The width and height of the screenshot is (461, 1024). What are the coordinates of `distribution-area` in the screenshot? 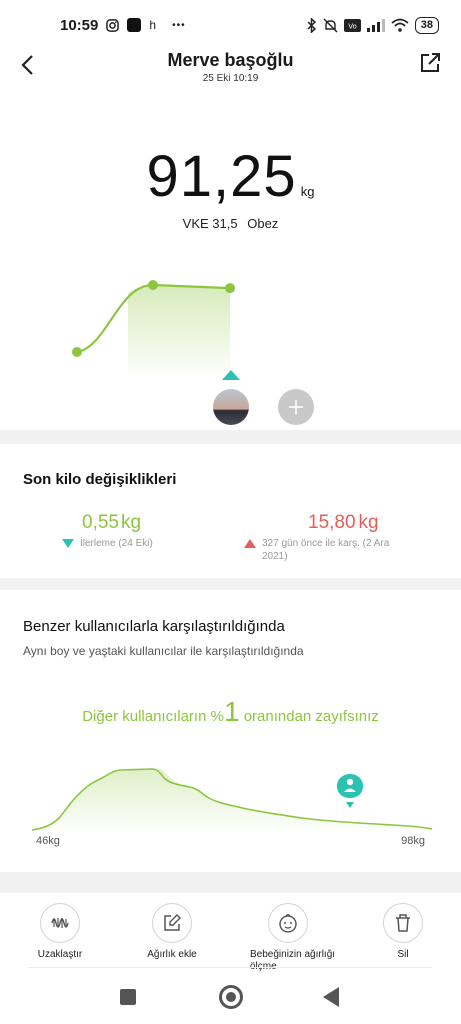 It's located at (232, 800).